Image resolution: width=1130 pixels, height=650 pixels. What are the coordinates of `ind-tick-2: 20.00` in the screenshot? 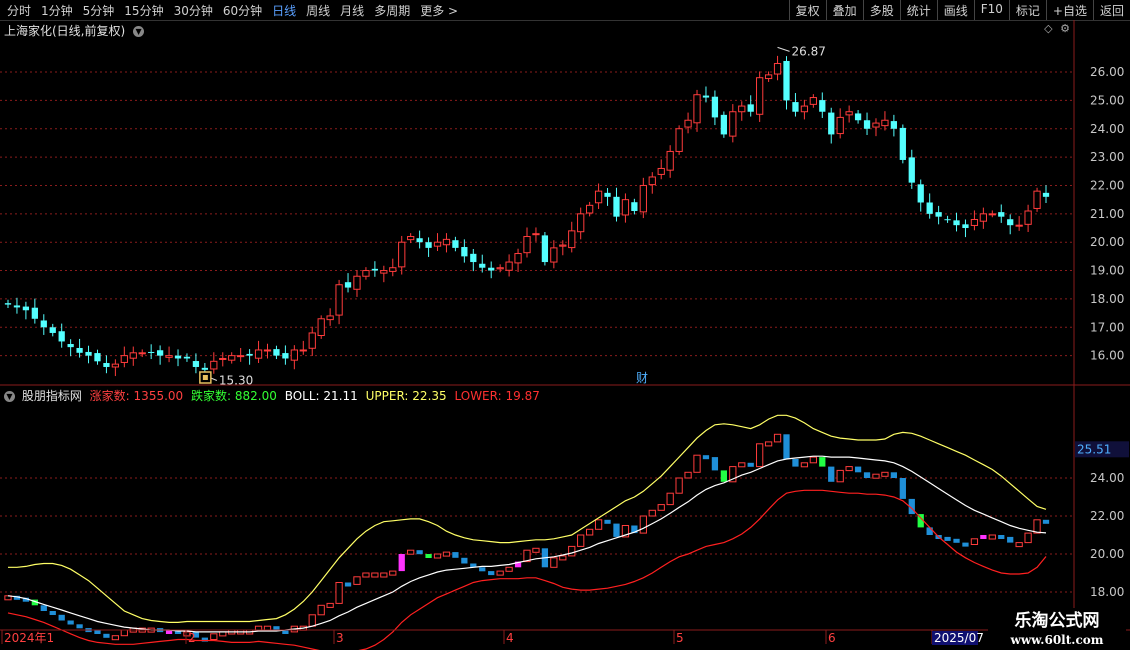 It's located at (1107, 554).